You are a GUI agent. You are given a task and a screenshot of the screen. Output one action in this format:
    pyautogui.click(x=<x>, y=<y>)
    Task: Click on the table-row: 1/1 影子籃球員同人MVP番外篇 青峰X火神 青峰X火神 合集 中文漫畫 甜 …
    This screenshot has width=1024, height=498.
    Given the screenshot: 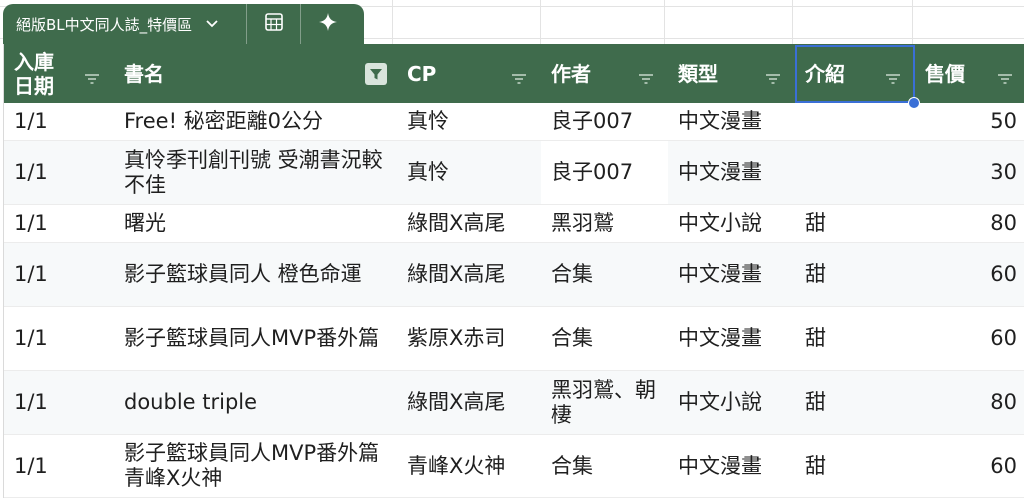 What is the action you would take?
    pyautogui.click(x=514, y=466)
    